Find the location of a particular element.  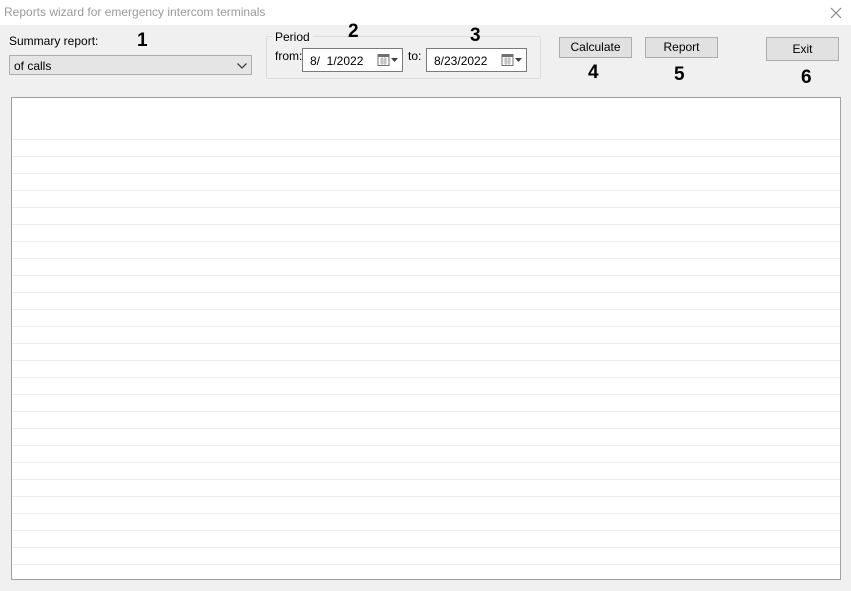

callout-5: 5 is located at coordinates (679, 74).